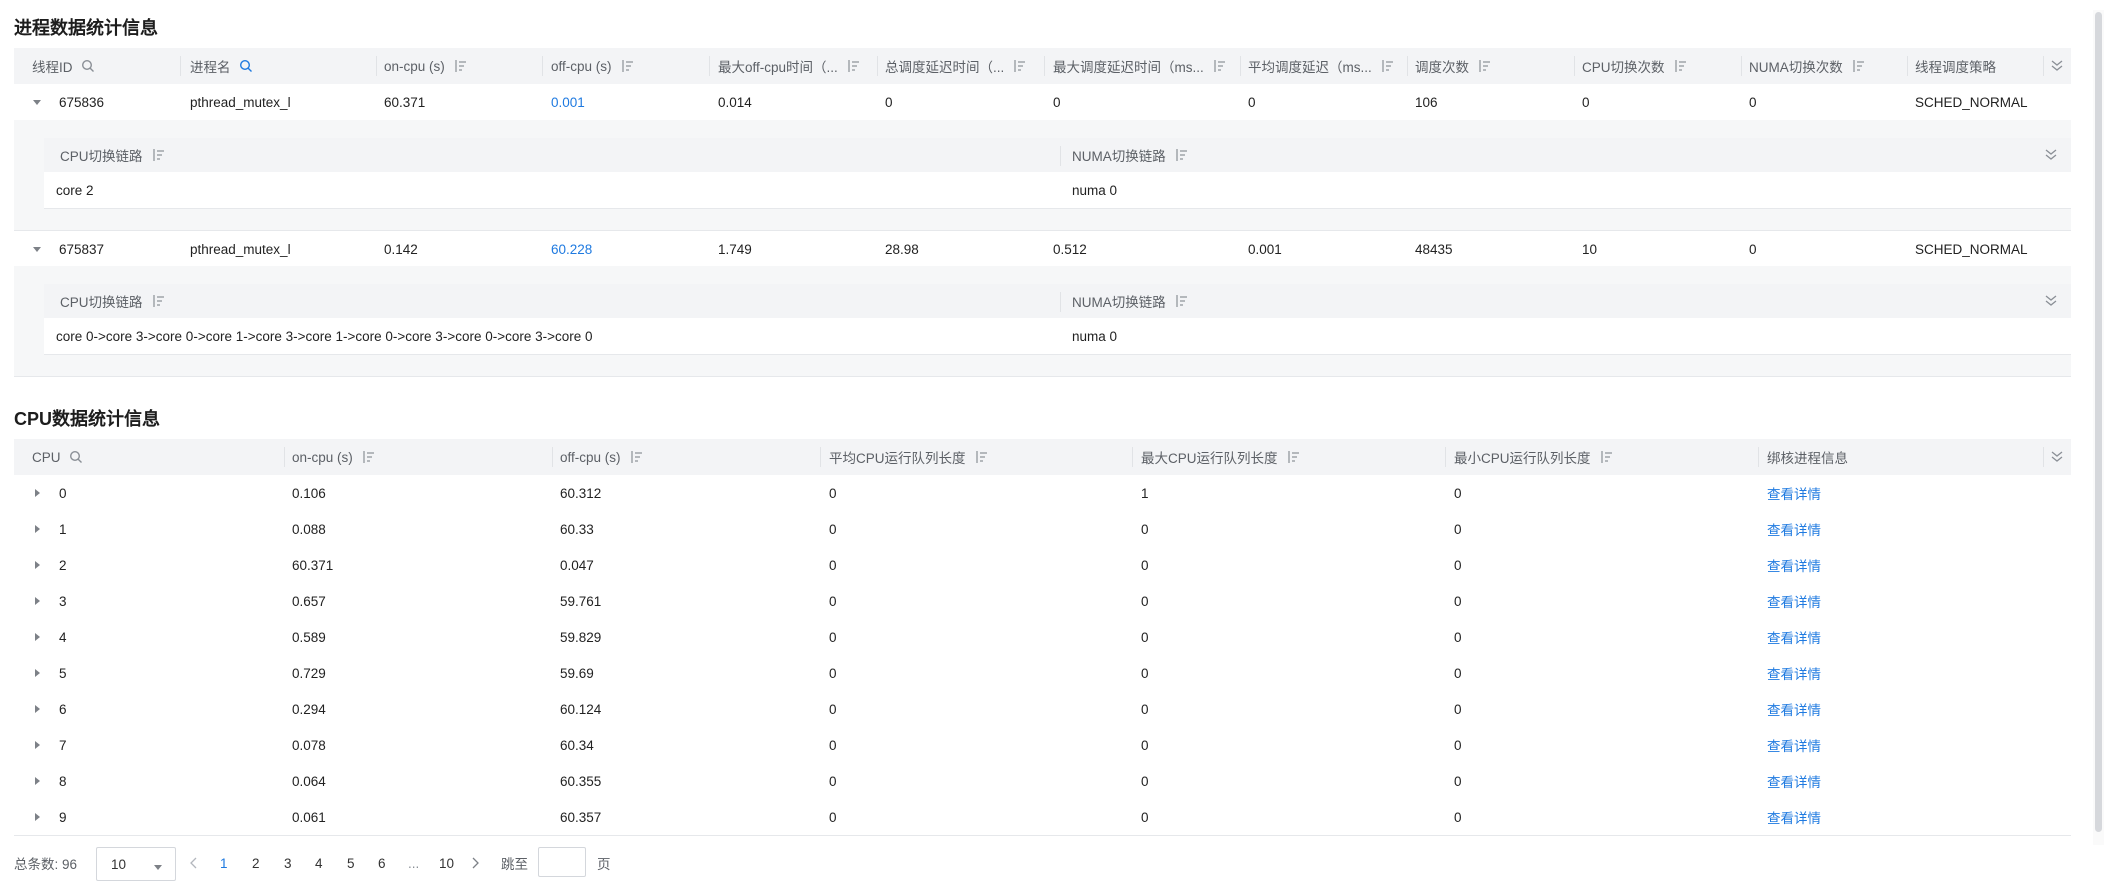 This screenshot has width=2104, height=890. I want to click on jump-page-input, so click(562, 862).